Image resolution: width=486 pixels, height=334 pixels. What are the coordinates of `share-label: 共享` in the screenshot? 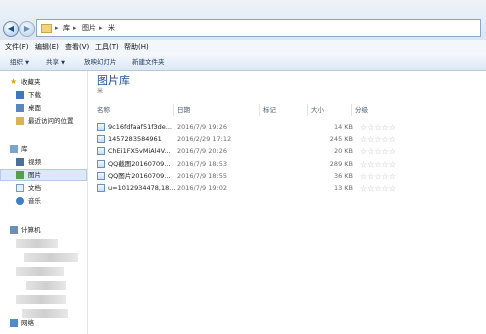 It's located at (52, 62).